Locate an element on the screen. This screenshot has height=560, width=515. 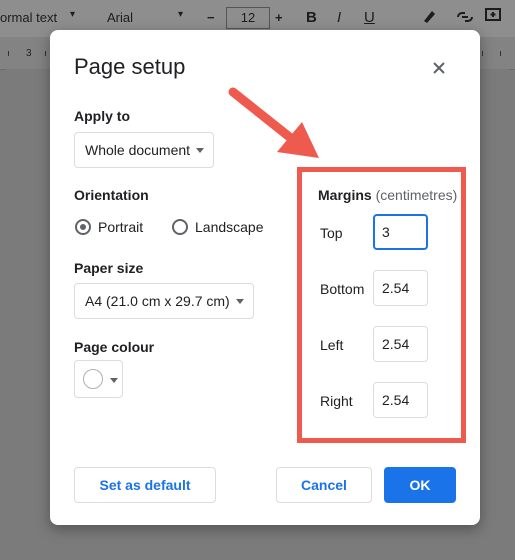
text-color-icon is located at coordinates (429, 17).